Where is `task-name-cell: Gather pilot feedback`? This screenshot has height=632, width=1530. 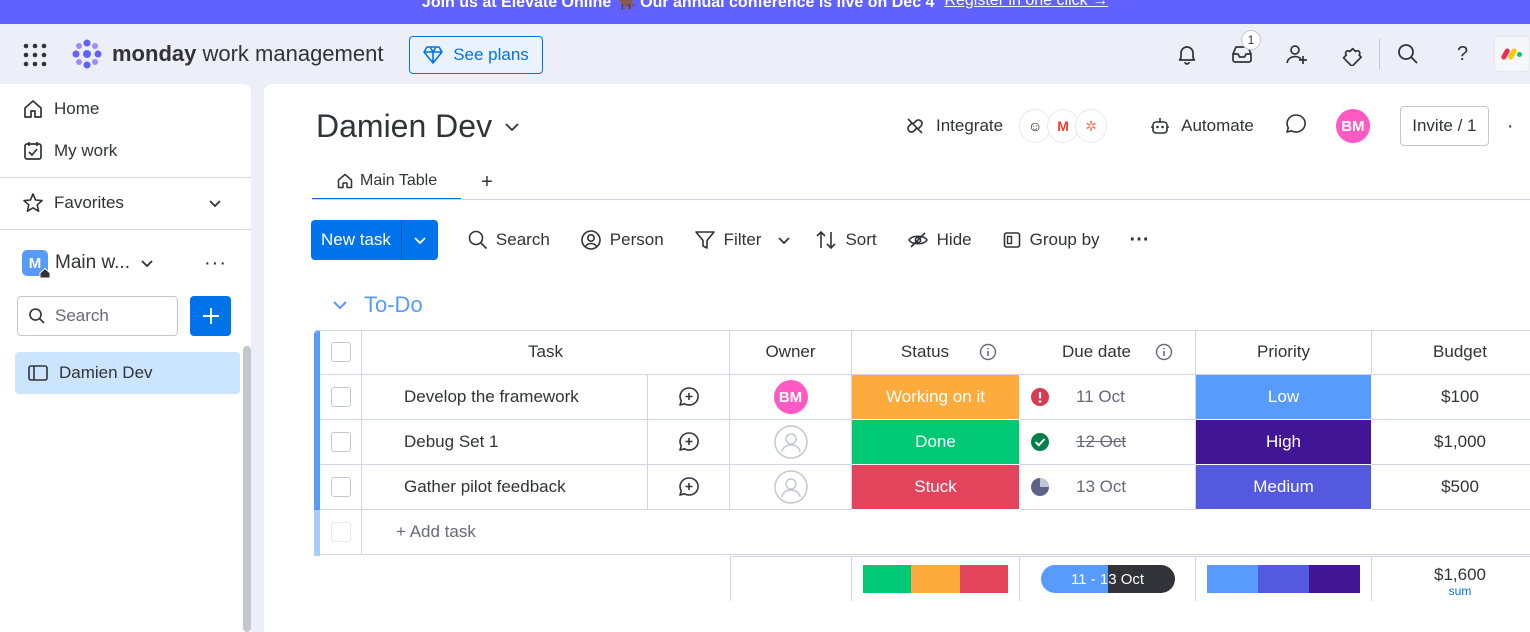
task-name-cell: Gather pilot feedback is located at coordinates (505, 487).